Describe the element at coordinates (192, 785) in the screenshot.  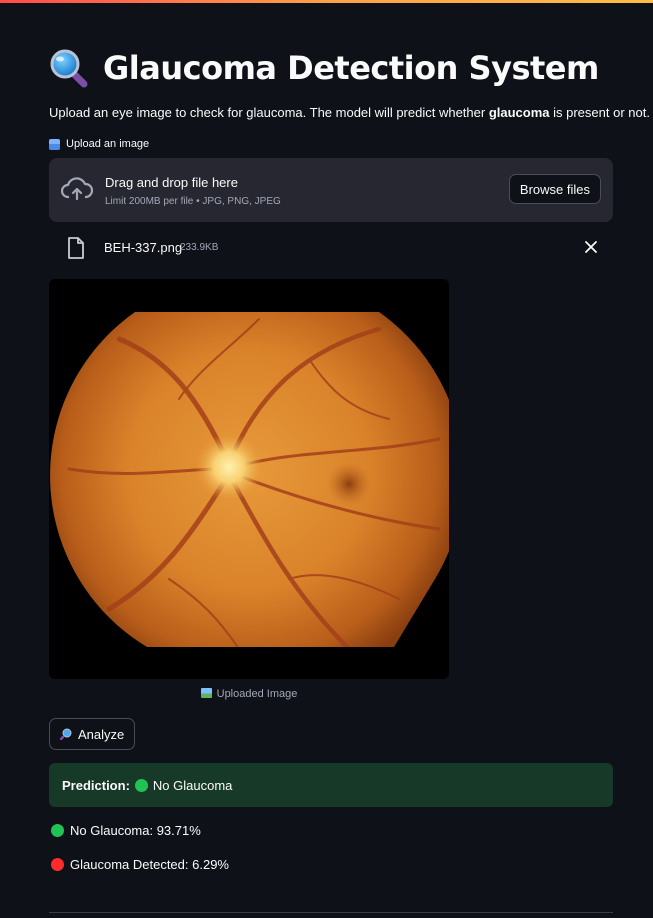
I see `prediction-value: No Glaucoma` at that location.